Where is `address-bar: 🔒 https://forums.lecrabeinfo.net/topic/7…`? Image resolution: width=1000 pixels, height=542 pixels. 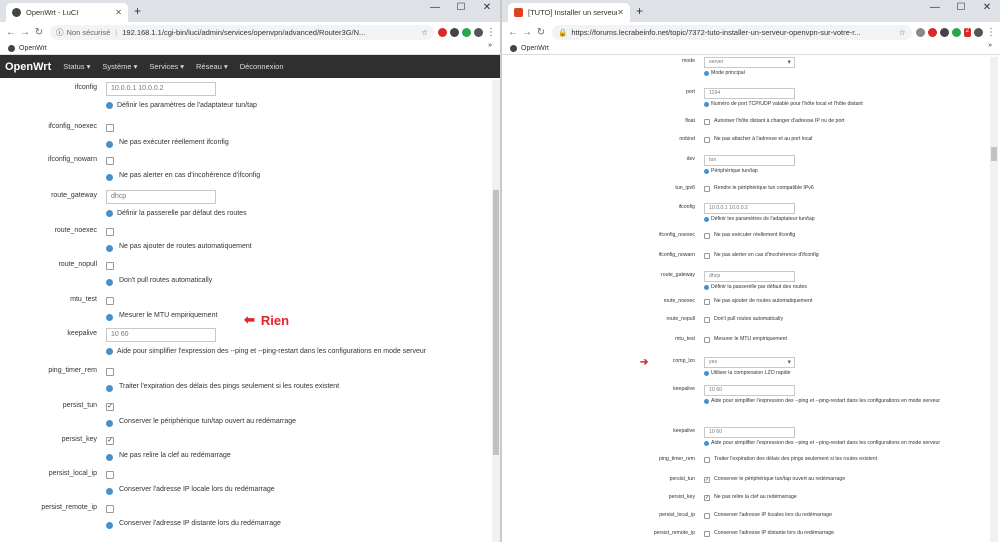
address-bar: 🔒 https://forums.lecrabeinfo.net/topic/7… is located at coordinates (732, 32).